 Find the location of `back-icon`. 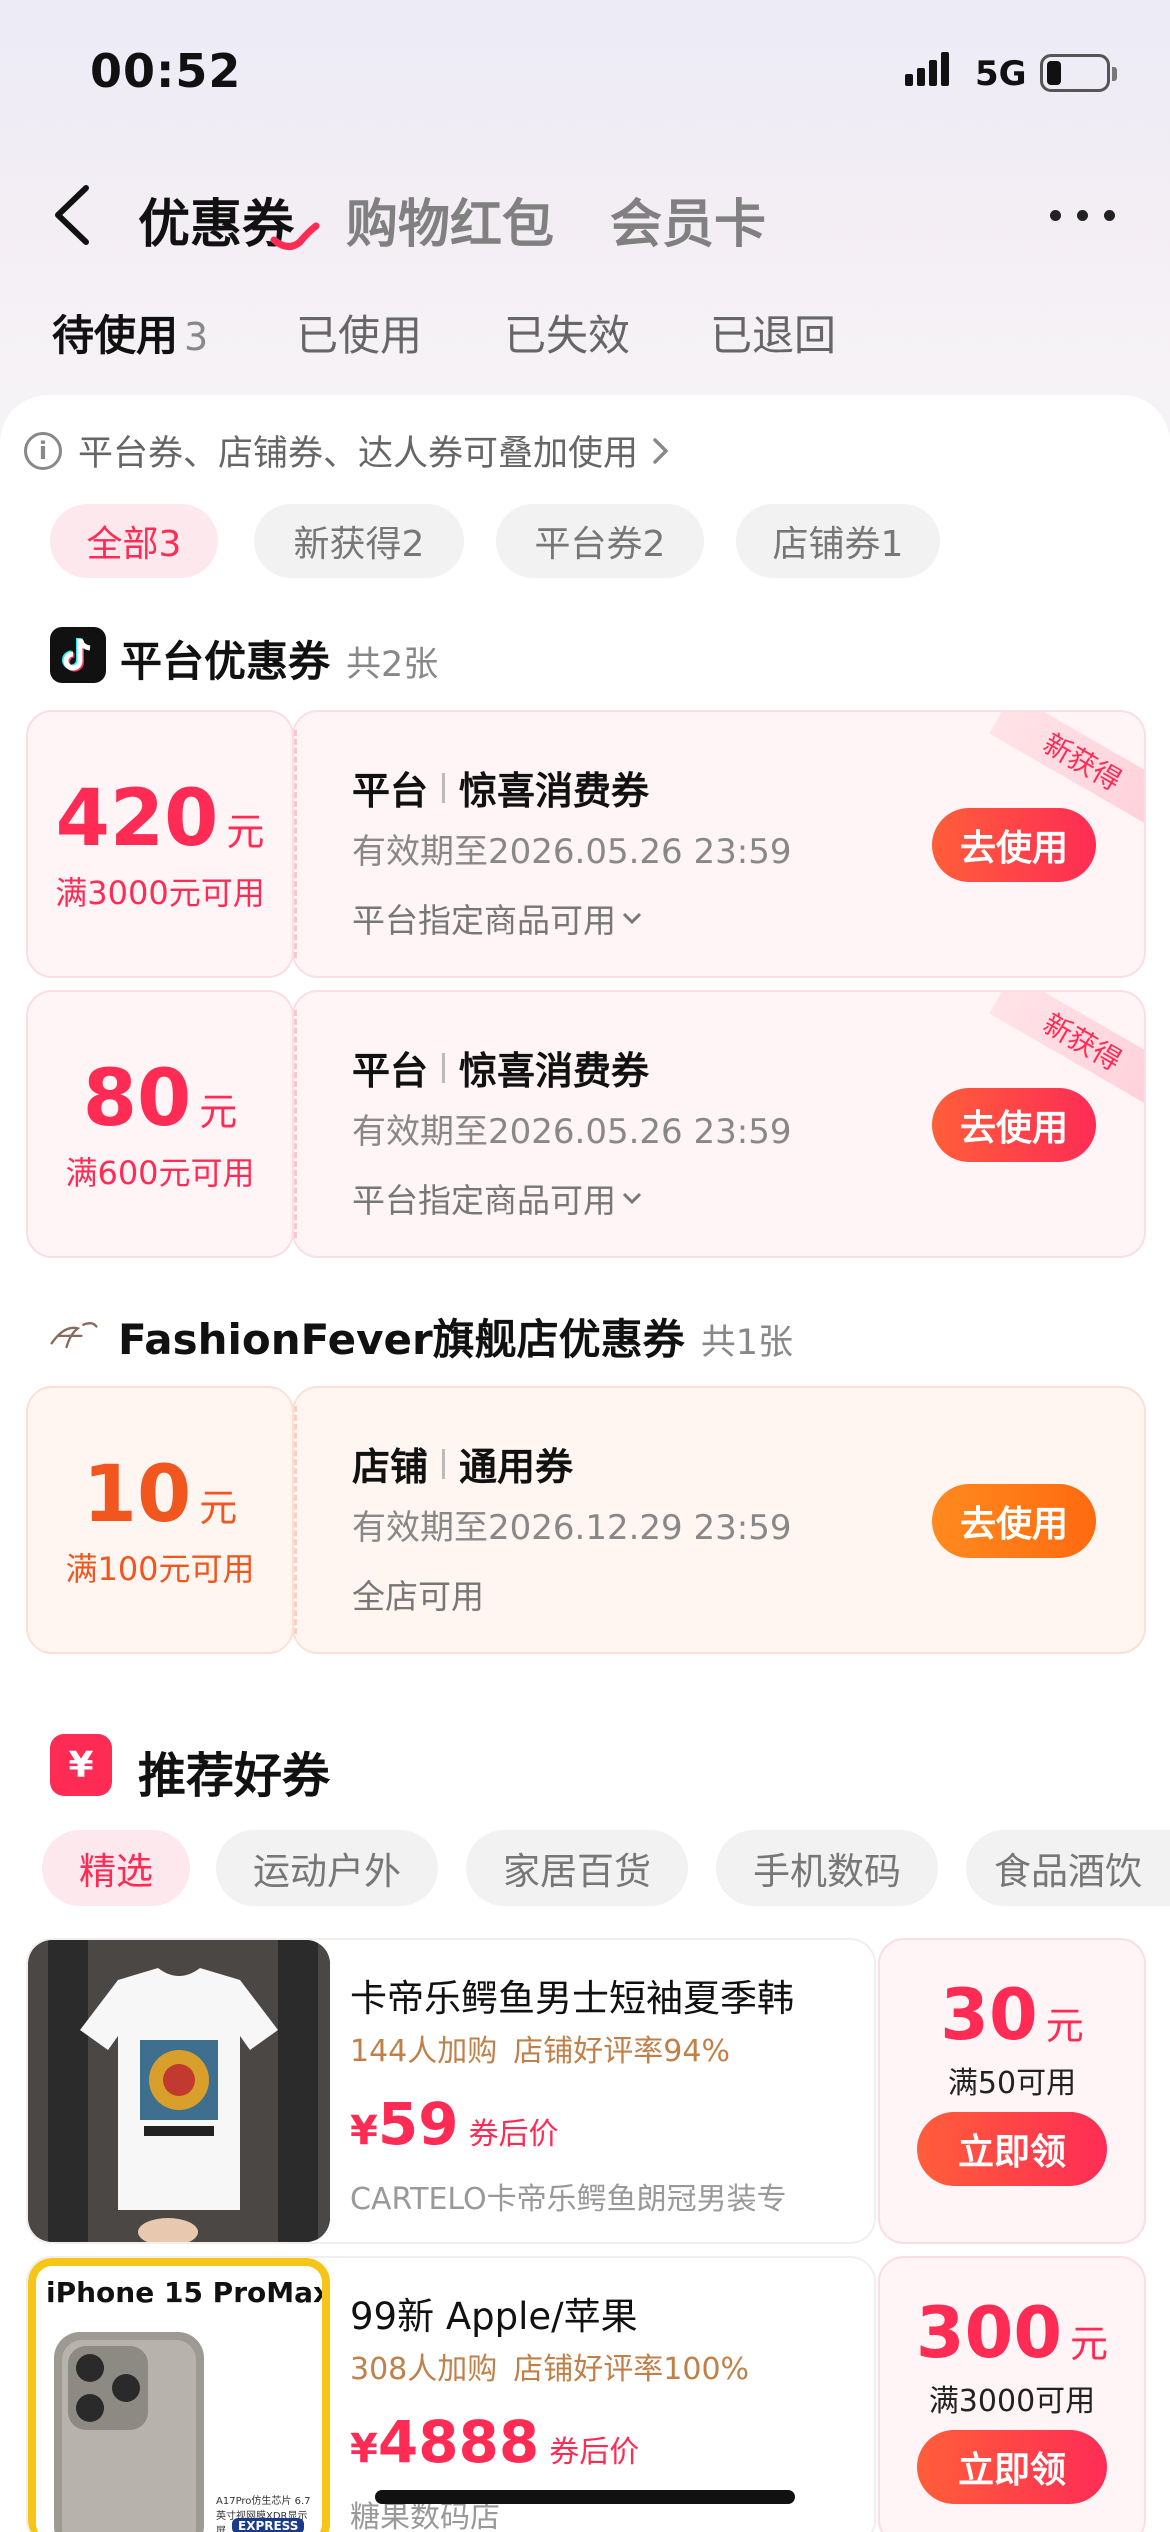

back-icon is located at coordinates (74, 215).